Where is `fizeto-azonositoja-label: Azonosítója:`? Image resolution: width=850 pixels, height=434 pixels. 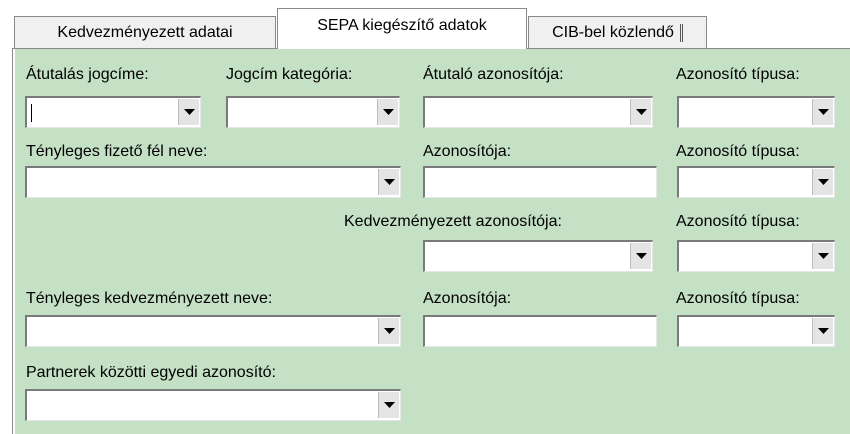
fizeto-azonositoja-label: Azonosítója: is located at coordinates (467, 151).